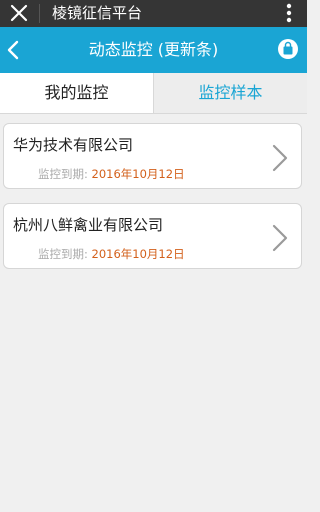  I want to click on tab-bar: 我的监控 监控样本, so click(153, 93).